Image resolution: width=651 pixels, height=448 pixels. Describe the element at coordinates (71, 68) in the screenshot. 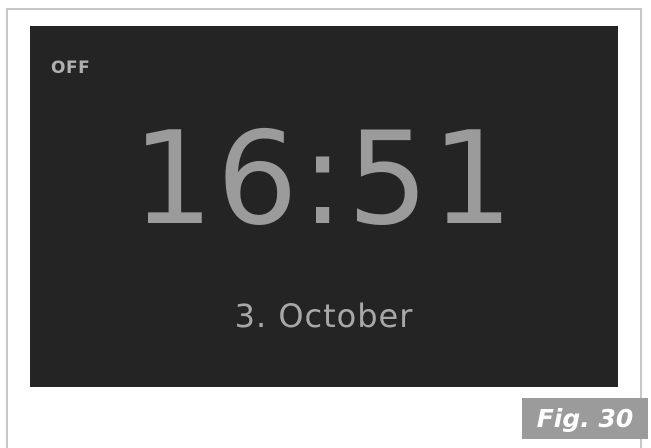

I see `power-status-label: OFF` at that location.